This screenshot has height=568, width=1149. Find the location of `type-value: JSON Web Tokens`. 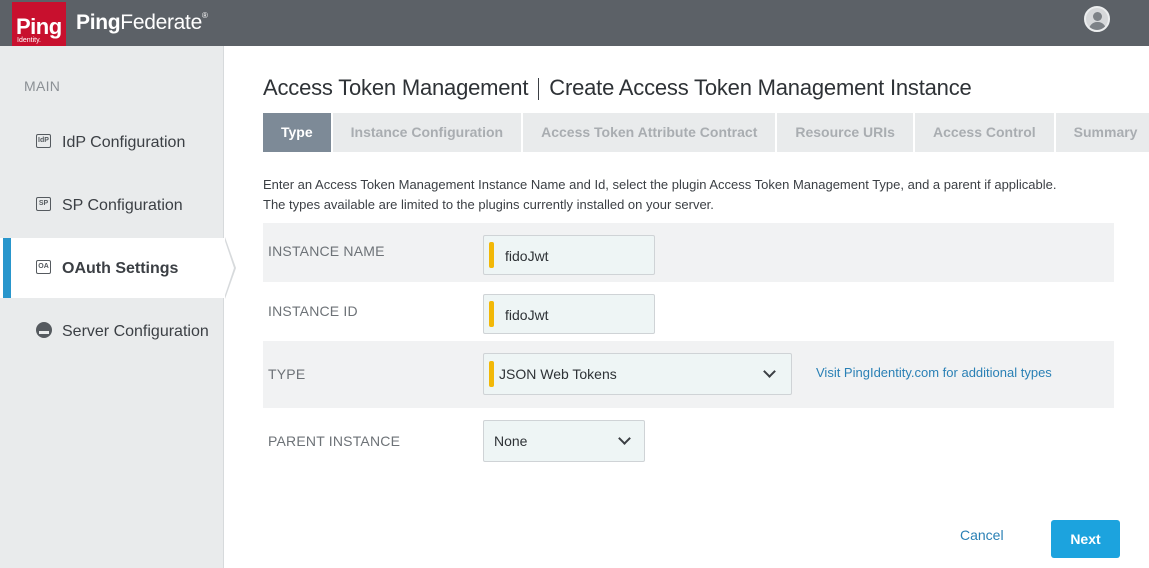

type-value: JSON Web Tokens is located at coordinates (558, 374).